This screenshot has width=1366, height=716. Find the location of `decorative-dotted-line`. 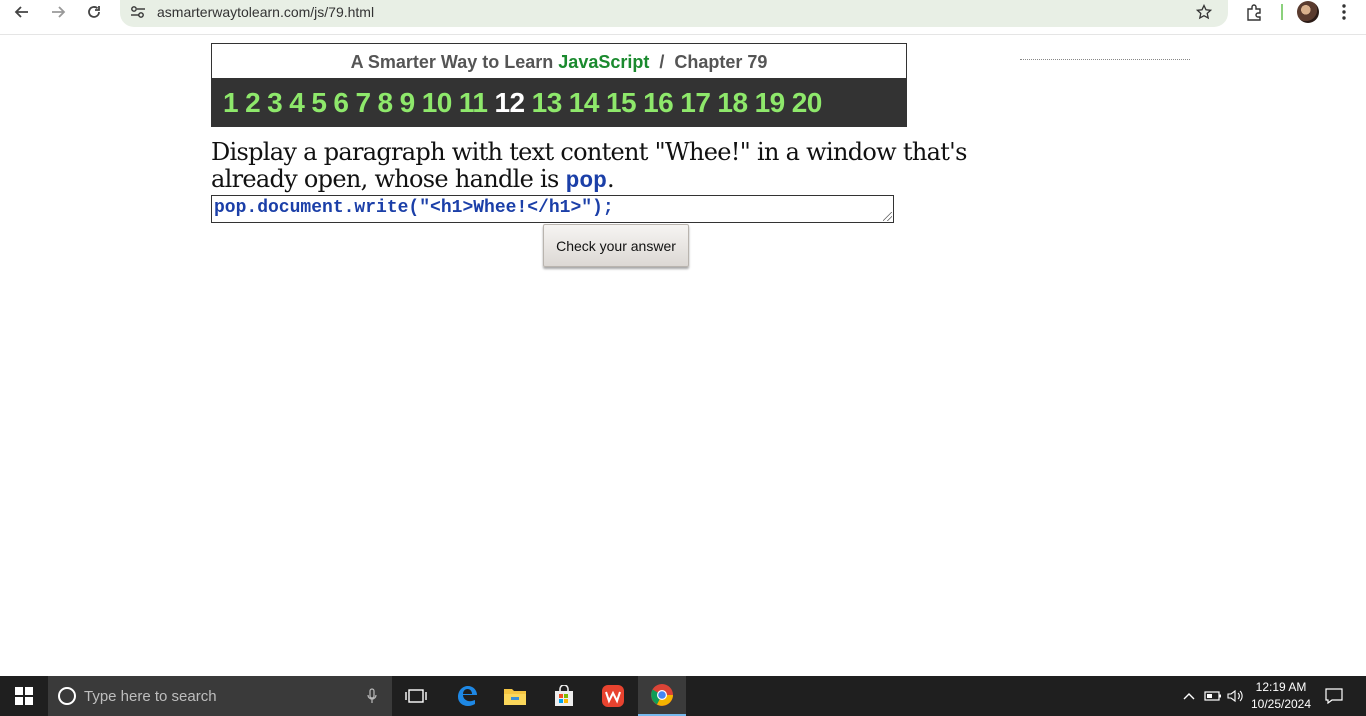

decorative-dotted-line is located at coordinates (1105, 59).